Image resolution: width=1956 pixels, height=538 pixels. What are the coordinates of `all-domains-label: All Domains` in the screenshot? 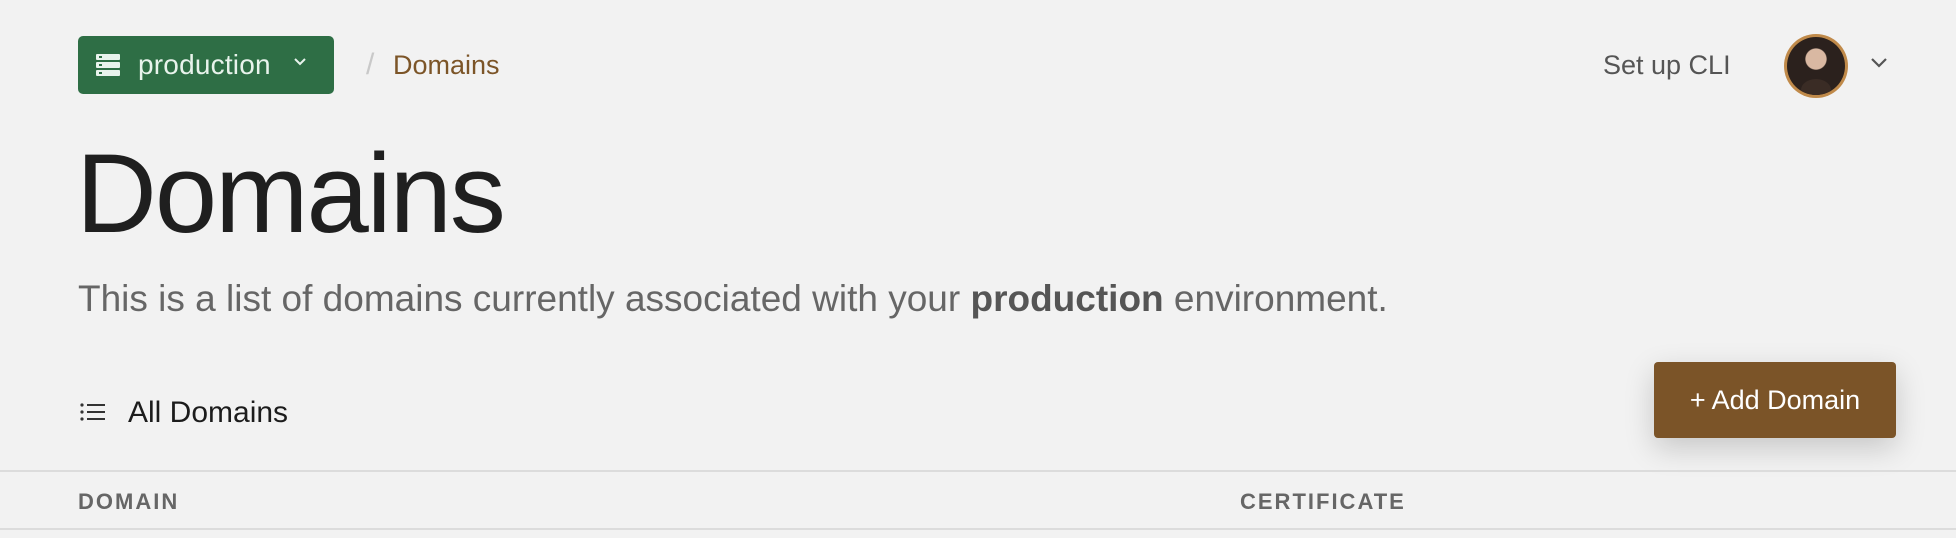 It's located at (184, 413).